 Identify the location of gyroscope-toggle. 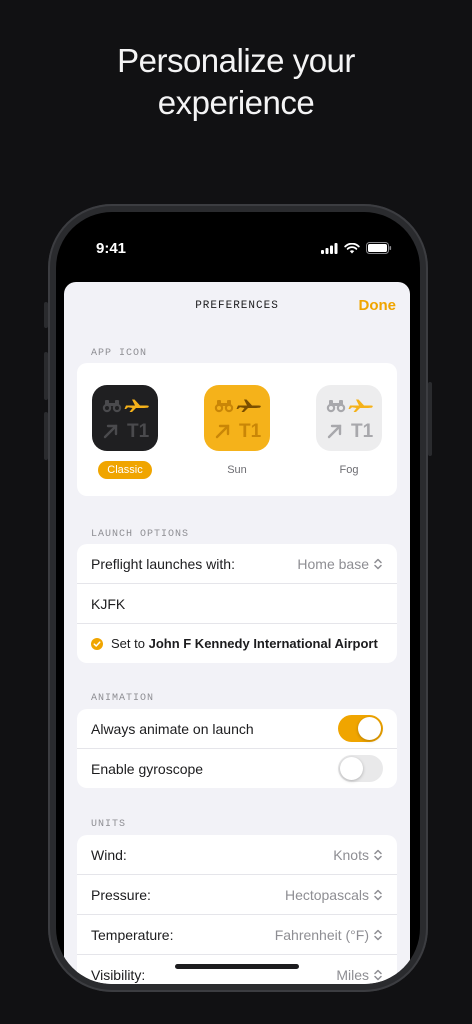
(360, 768).